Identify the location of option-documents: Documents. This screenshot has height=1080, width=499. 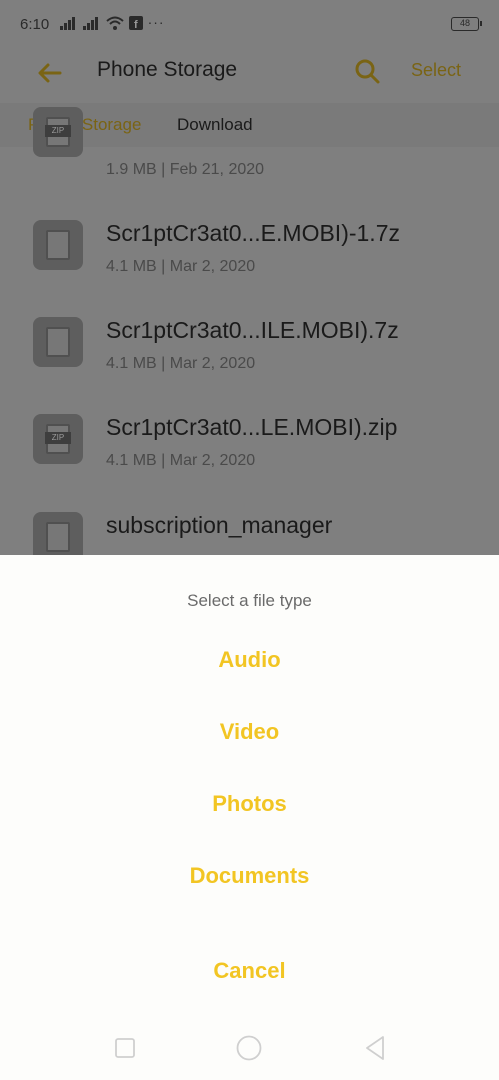
(249, 876).